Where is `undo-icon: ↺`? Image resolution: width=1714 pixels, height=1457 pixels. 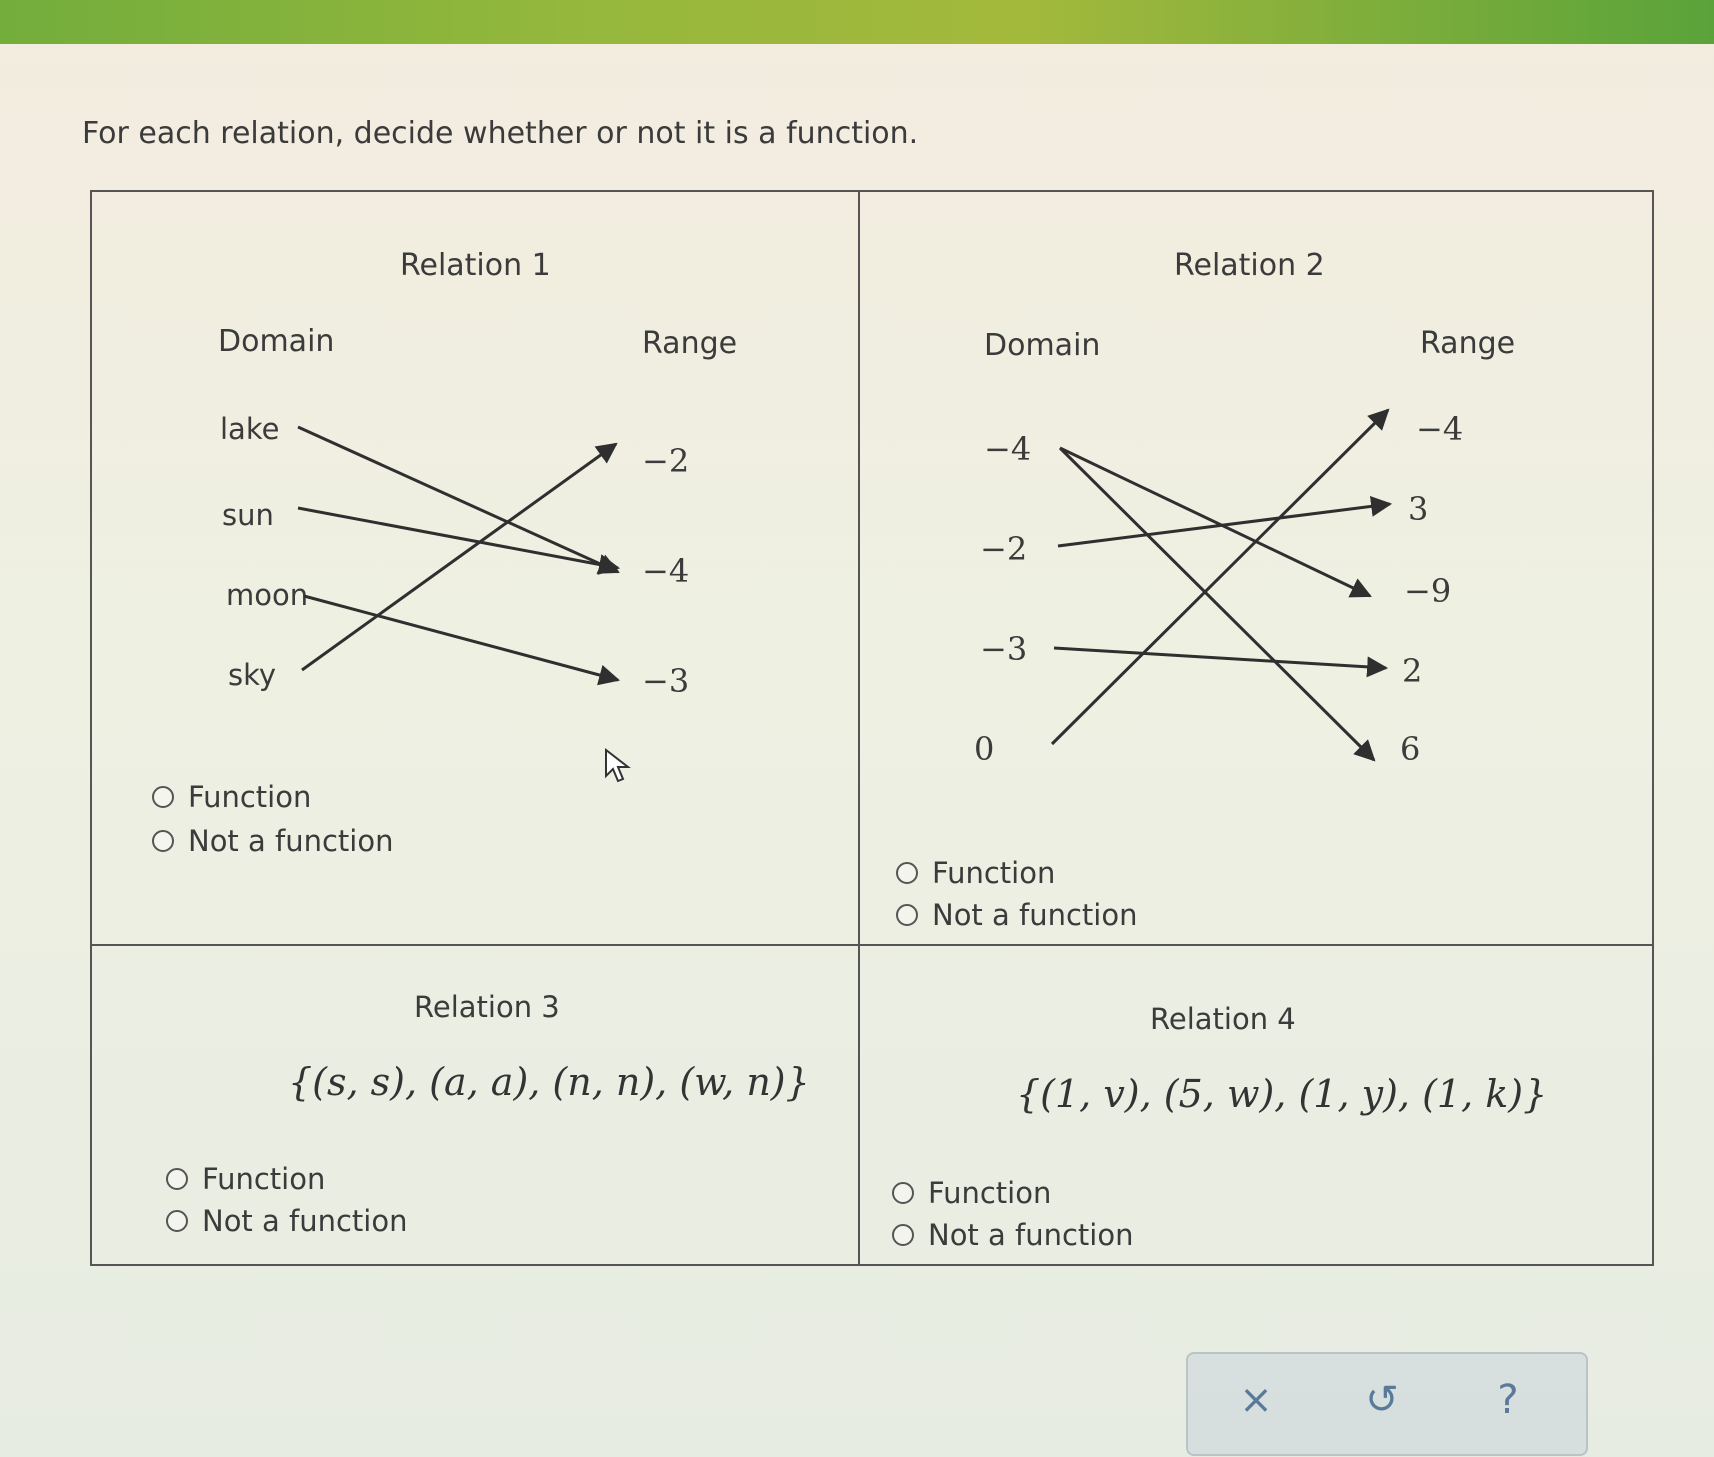
undo-icon: ↺ is located at coordinates (1382, 1400).